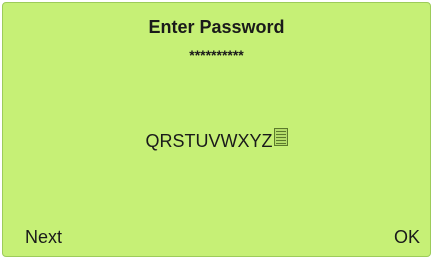  What do you see at coordinates (407, 237) in the screenshot?
I see `ok-softkey: OK` at bounding box center [407, 237].